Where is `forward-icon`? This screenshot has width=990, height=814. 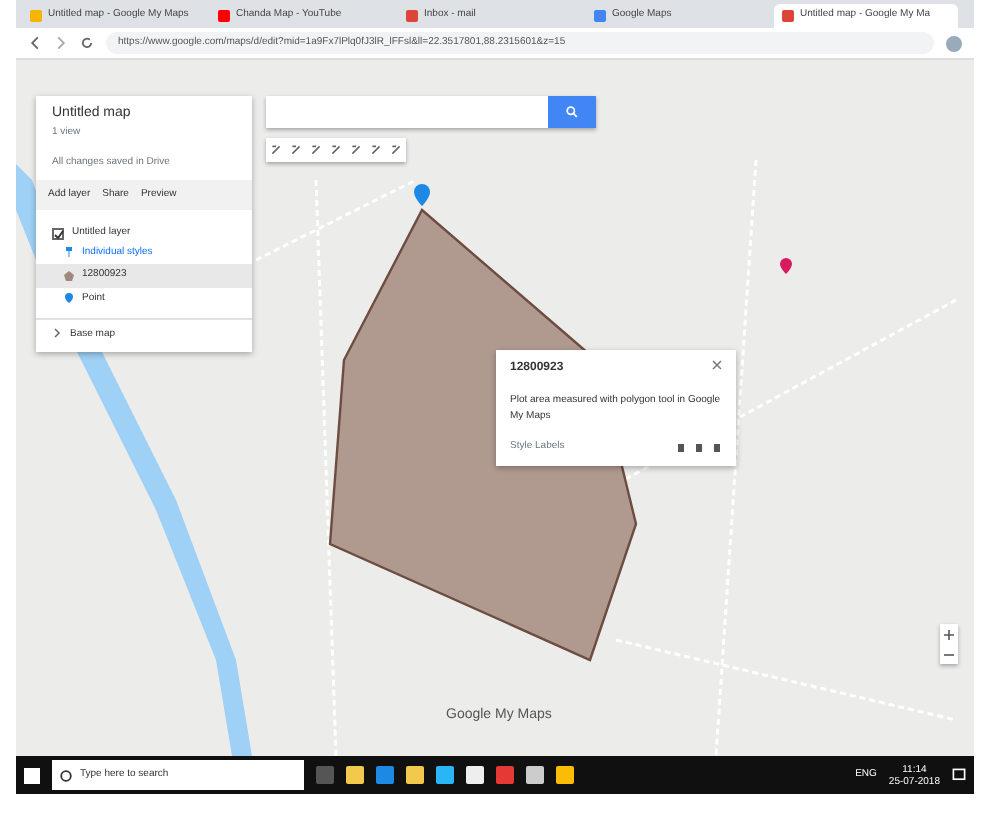
forward-icon is located at coordinates (61, 43).